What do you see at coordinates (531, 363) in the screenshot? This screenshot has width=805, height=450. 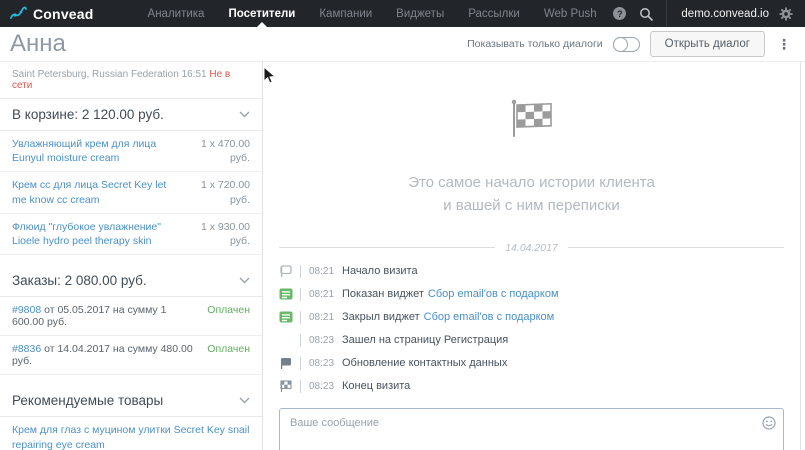 I see `event-row: 08:23 Обновление контактных данных` at bounding box center [531, 363].